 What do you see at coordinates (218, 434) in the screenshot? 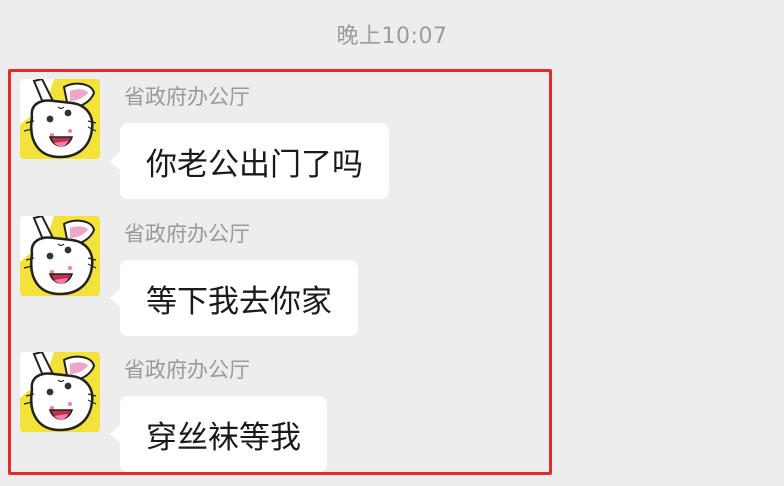
I see `message-bubble: 穿丝袜等我` at bounding box center [218, 434].